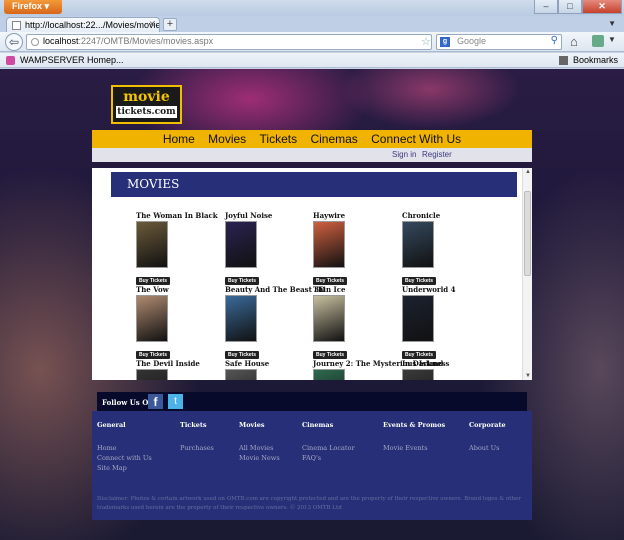  What do you see at coordinates (546, 7) in the screenshot?
I see `minimize-button: –` at bounding box center [546, 7].